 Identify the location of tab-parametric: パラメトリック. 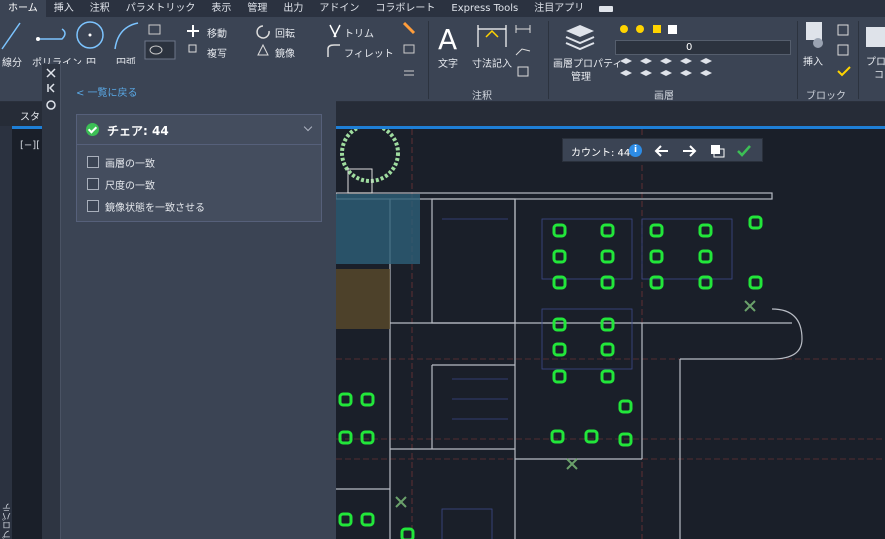
(161, 8).